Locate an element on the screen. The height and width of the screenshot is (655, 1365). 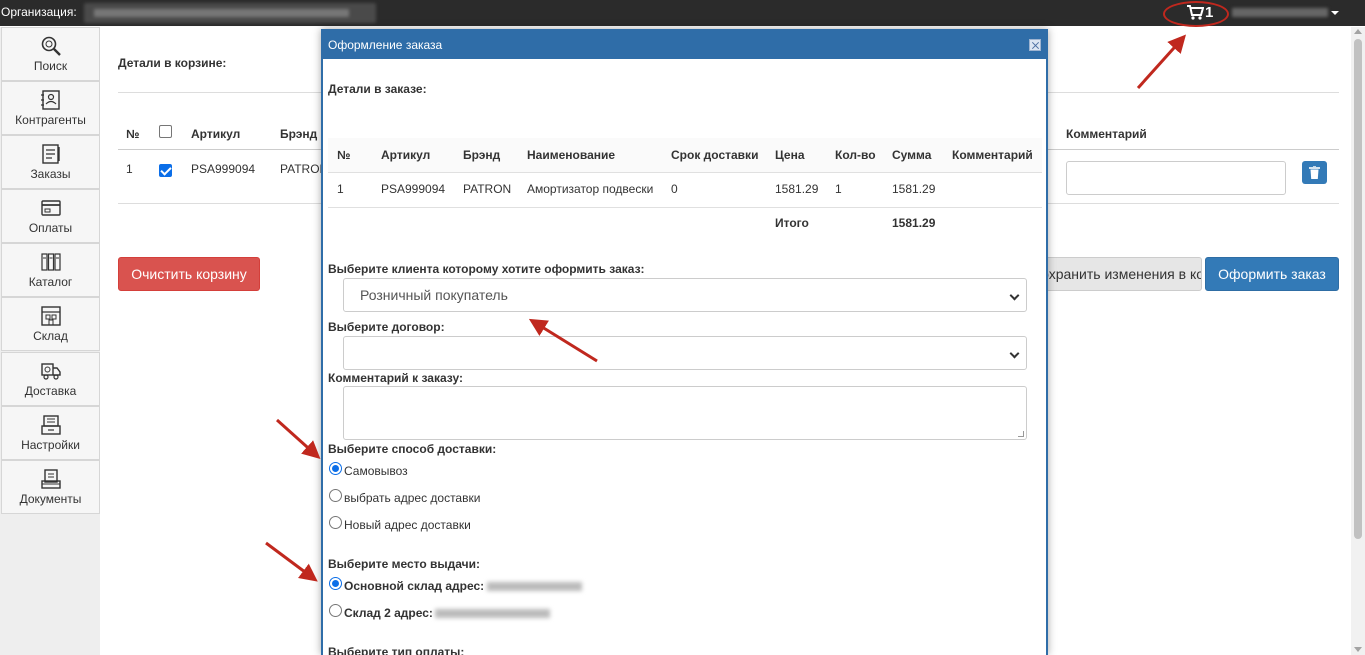
order-total-value: 1581.29 is located at coordinates (914, 223).